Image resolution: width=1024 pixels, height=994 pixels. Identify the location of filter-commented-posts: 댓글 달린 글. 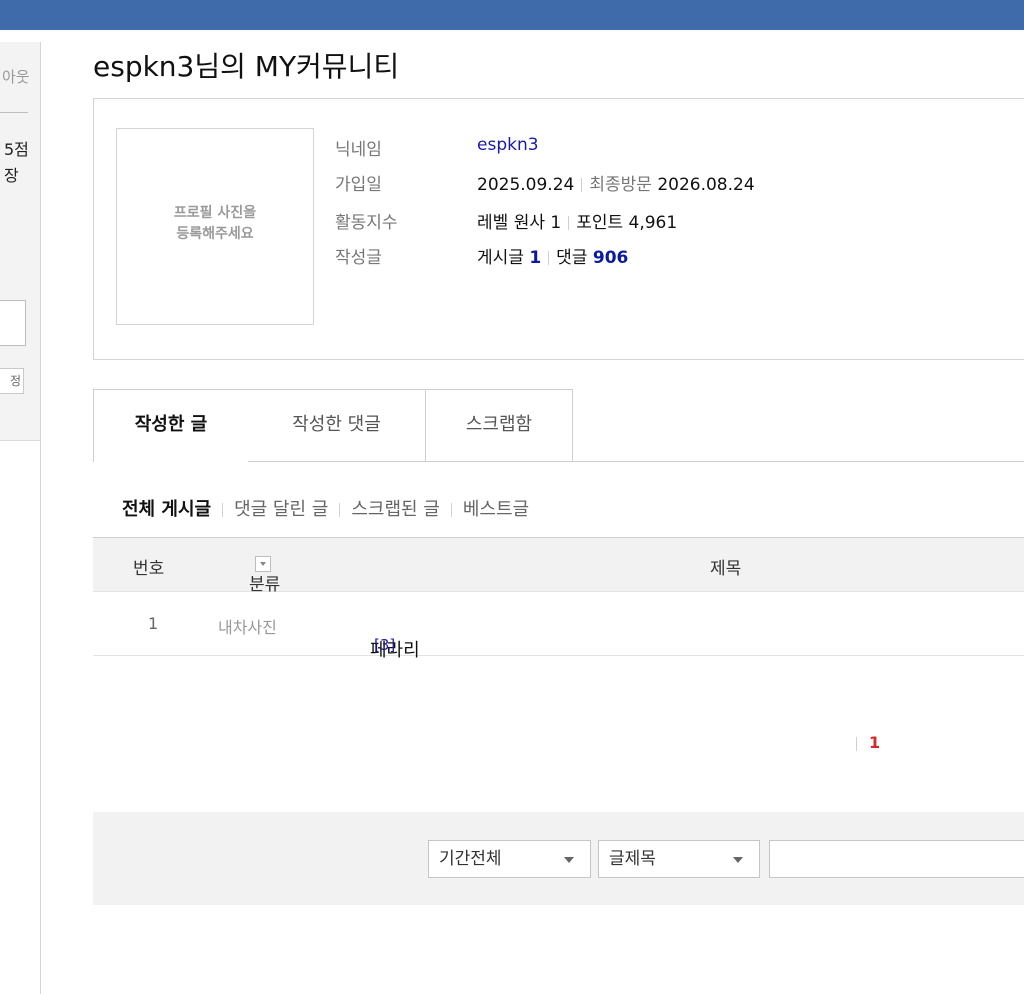
(281, 509).